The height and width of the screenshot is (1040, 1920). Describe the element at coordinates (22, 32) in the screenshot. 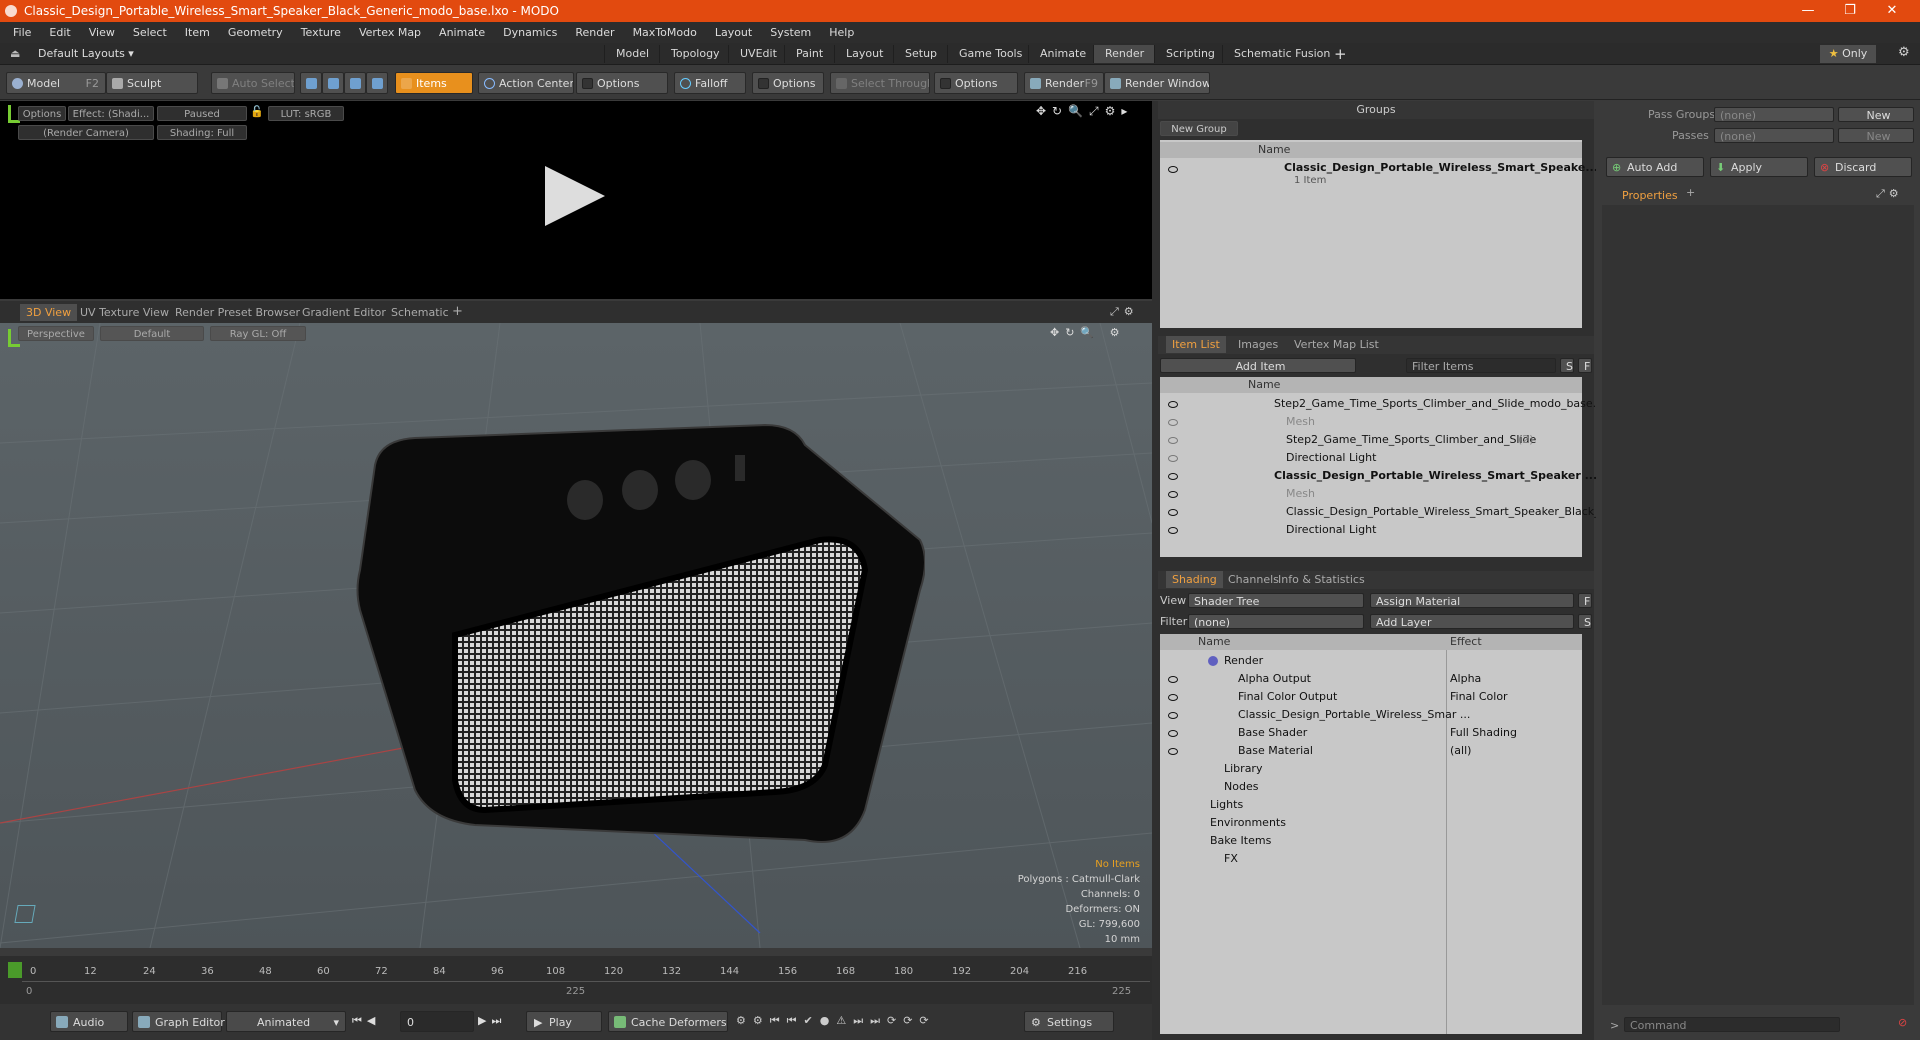

I see `menu-file: File` at that location.